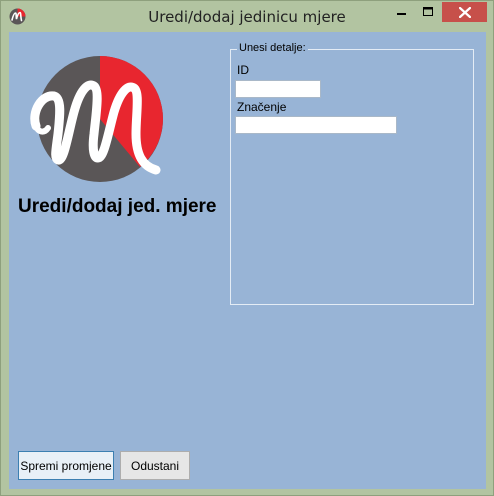 The height and width of the screenshot is (496, 494). What do you see at coordinates (155, 465) in the screenshot?
I see `cancel-button: Odustani` at bounding box center [155, 465].